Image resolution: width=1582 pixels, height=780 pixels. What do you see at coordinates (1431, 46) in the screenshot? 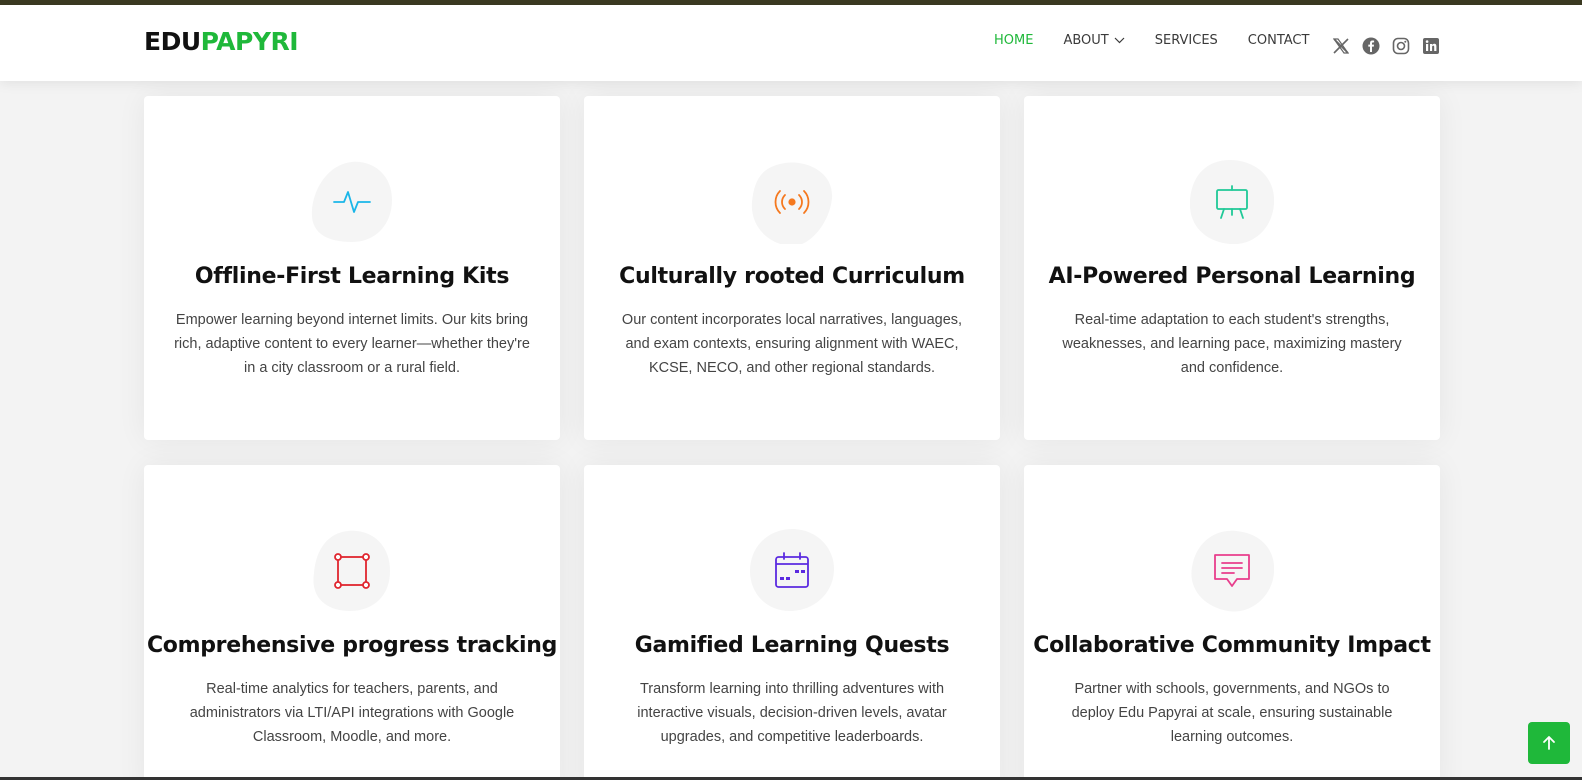
I see `linkedin-icon` at bounding box center [1431, 46].